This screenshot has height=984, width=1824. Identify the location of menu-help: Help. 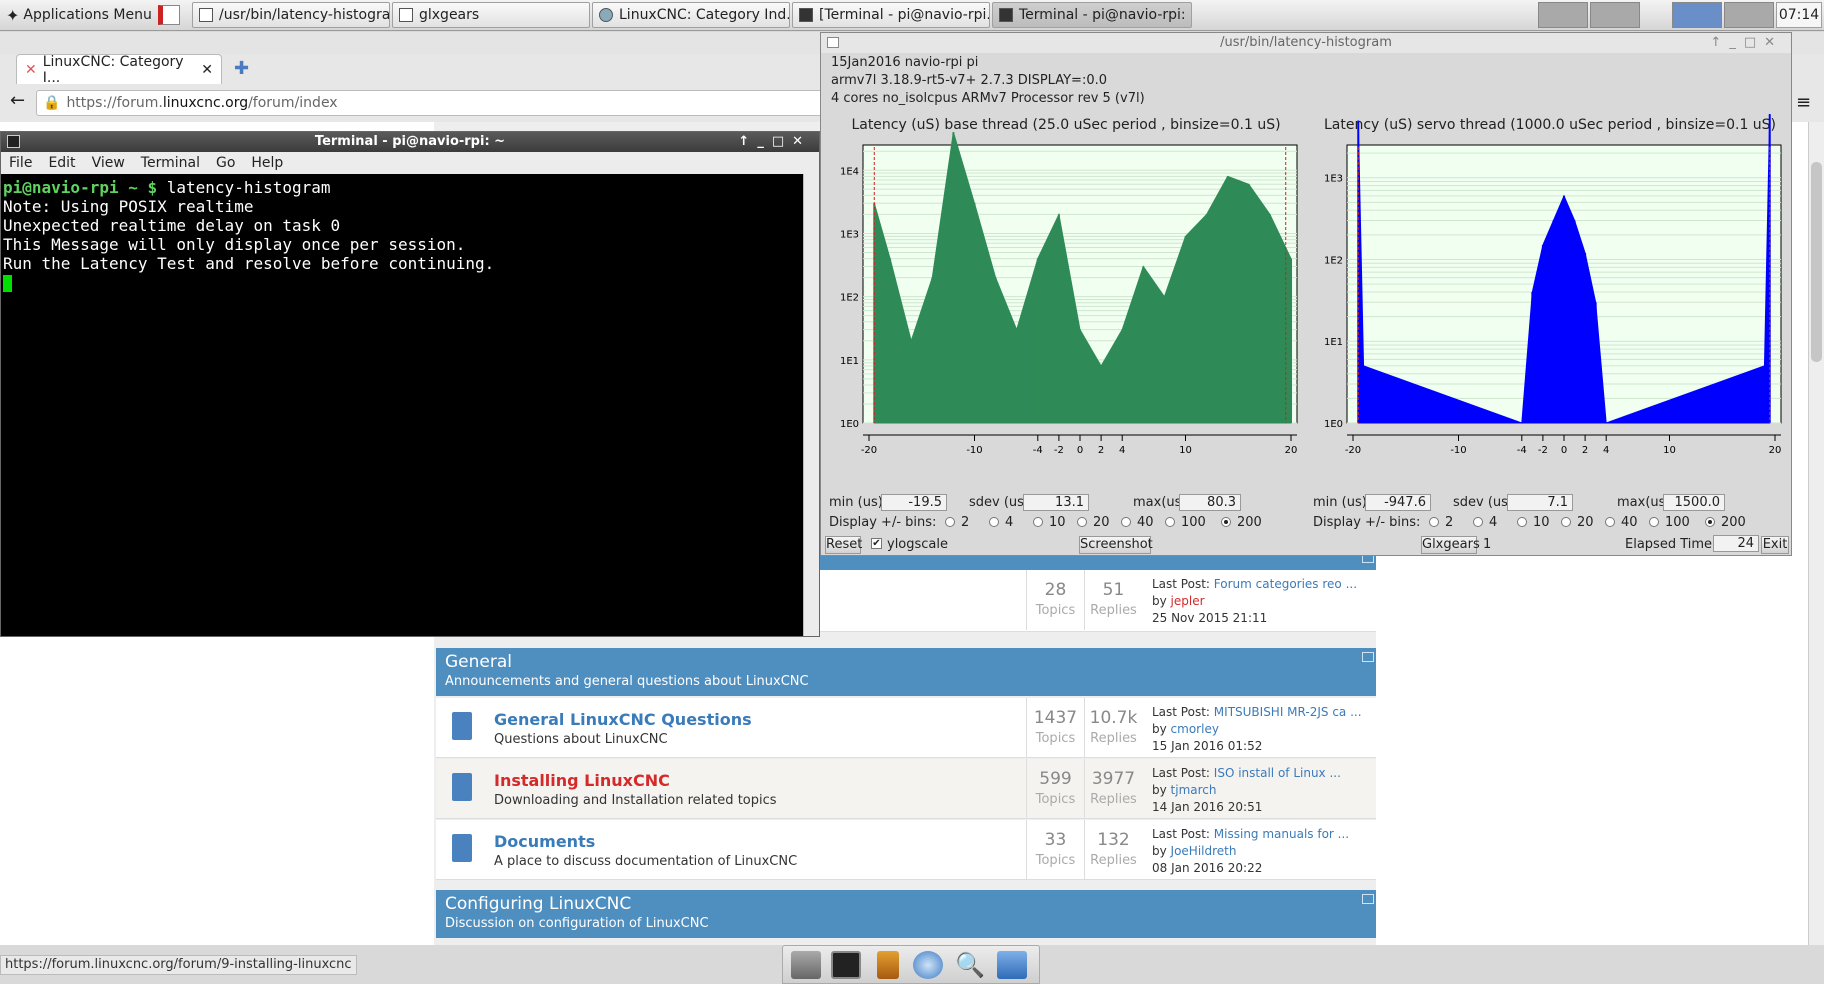
(267, 163).